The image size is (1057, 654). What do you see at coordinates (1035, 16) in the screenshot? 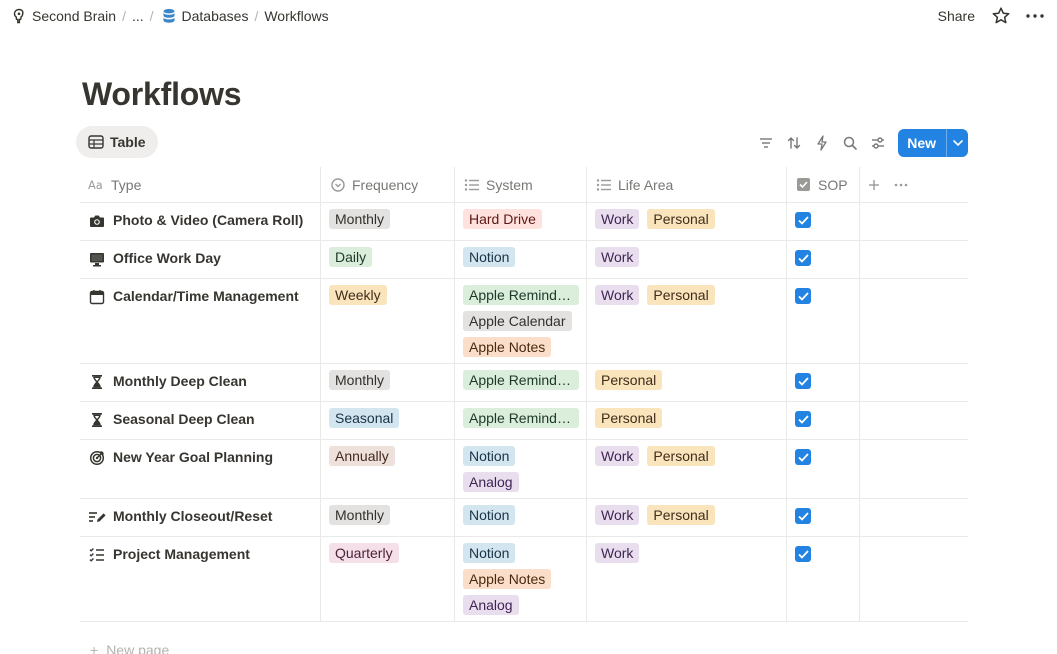
I see `more-options-icon` at bounding box center [1035, 16].